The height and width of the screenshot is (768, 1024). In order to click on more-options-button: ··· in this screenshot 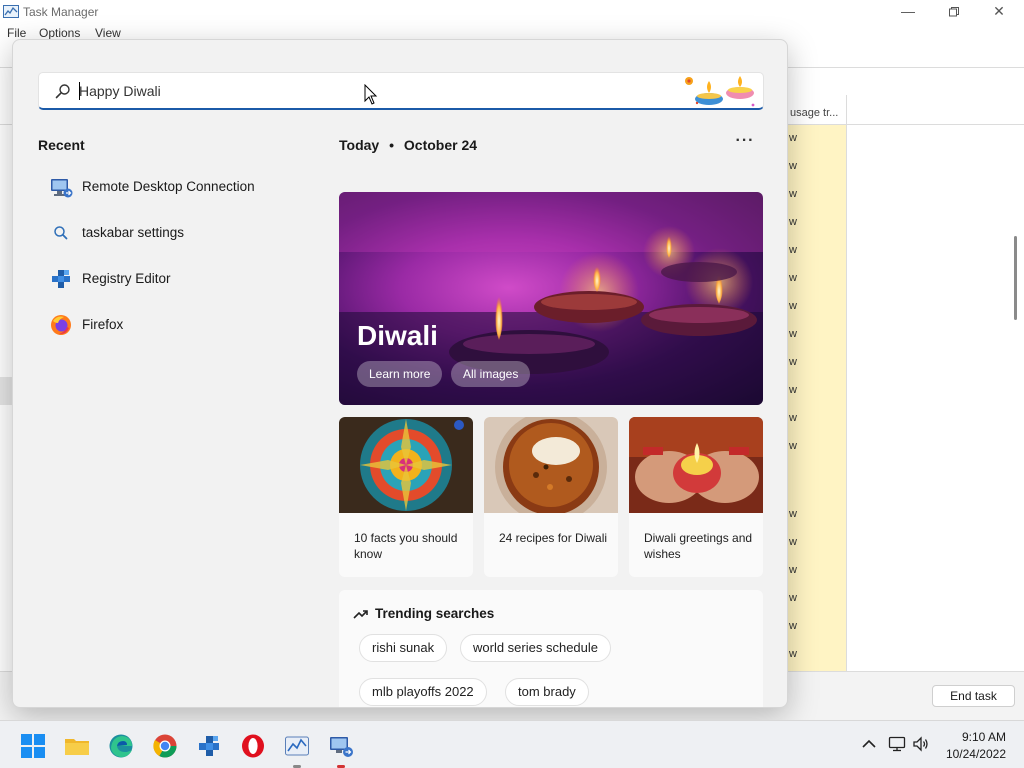, I will do `click(745, 143)`.